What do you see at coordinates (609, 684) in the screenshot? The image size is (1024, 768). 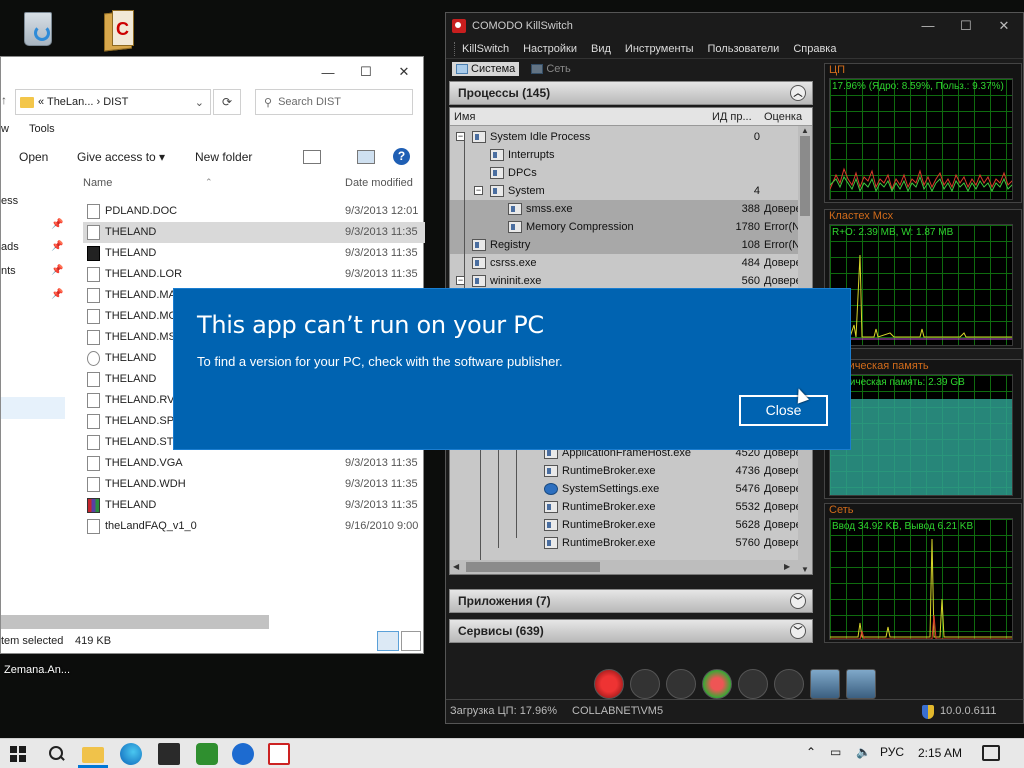 I see `killswitch-button-icon` at bounding box center [609, 684].